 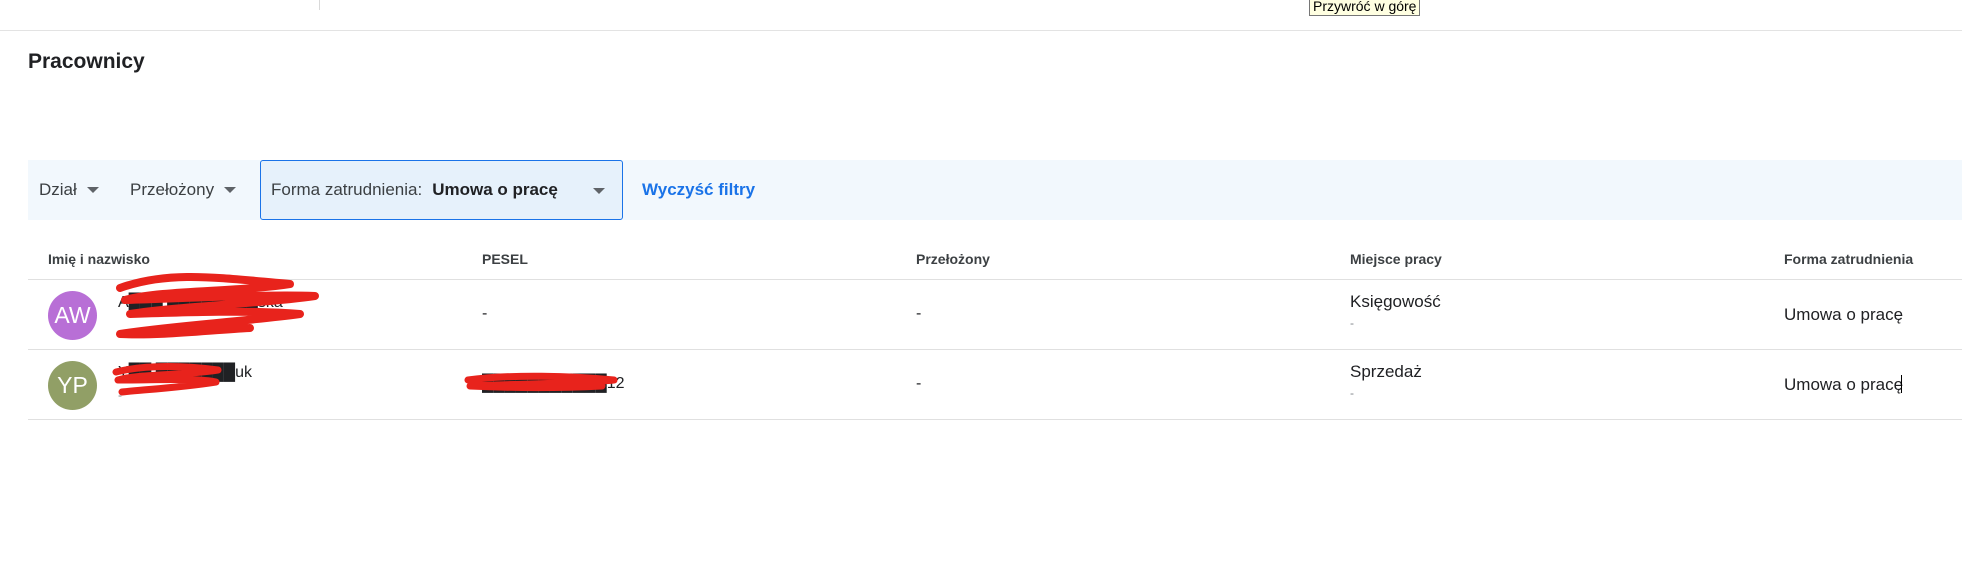 What do you see at coordinates (319, 5) in the screenshot?
I see `topbar-divider` at bounding box center [319, 5].